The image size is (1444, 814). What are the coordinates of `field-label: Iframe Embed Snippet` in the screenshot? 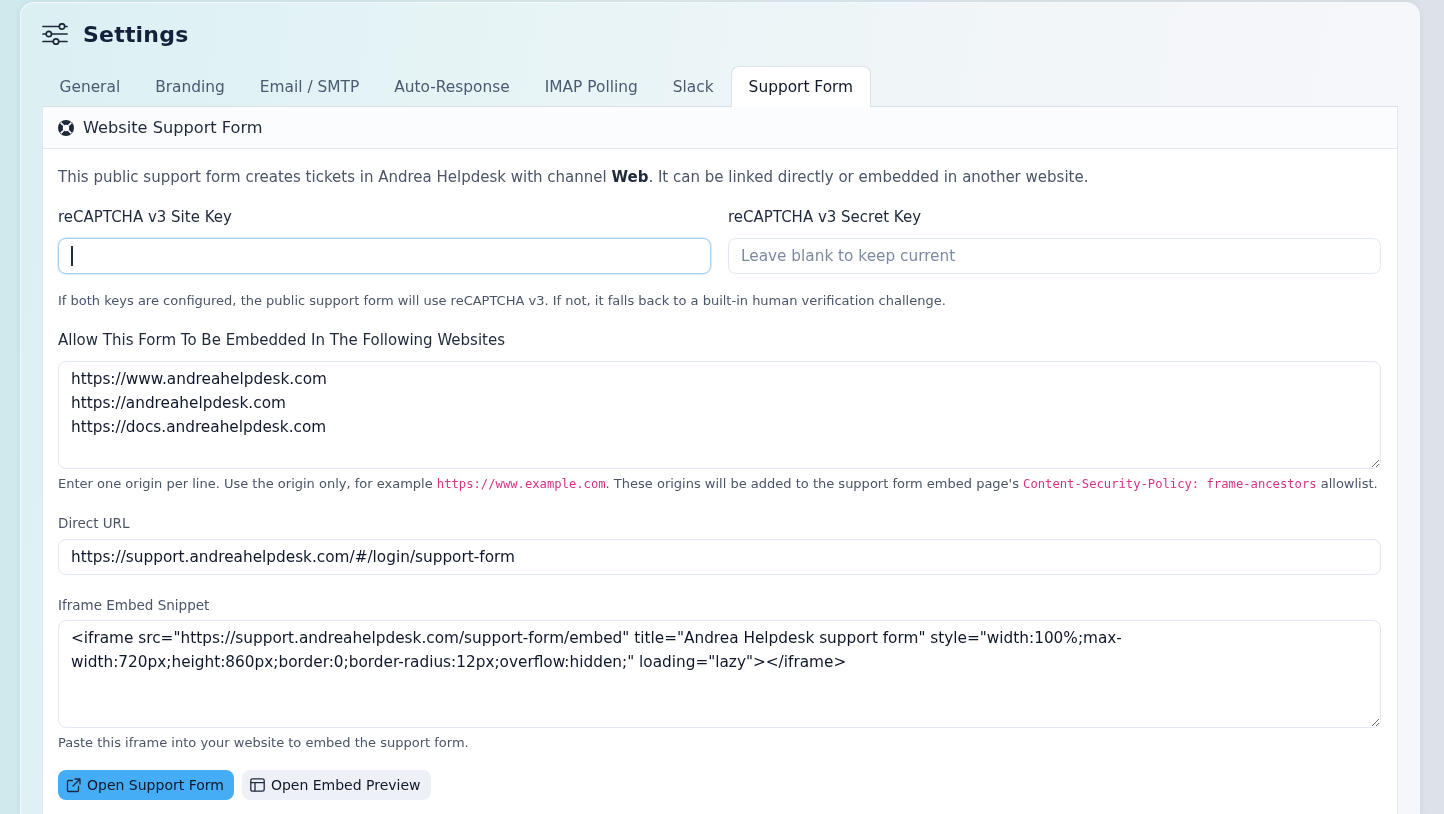 It's located at (134, 605).